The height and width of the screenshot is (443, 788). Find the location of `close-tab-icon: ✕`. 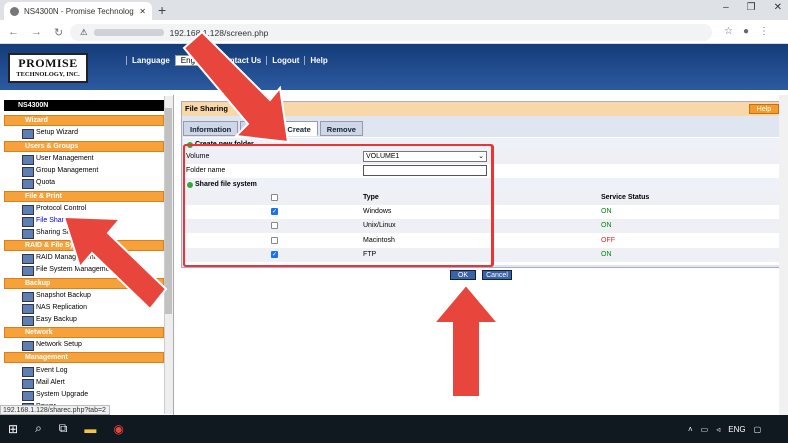

close-tab-icon: ✕ is located at coordinates (142, 11).